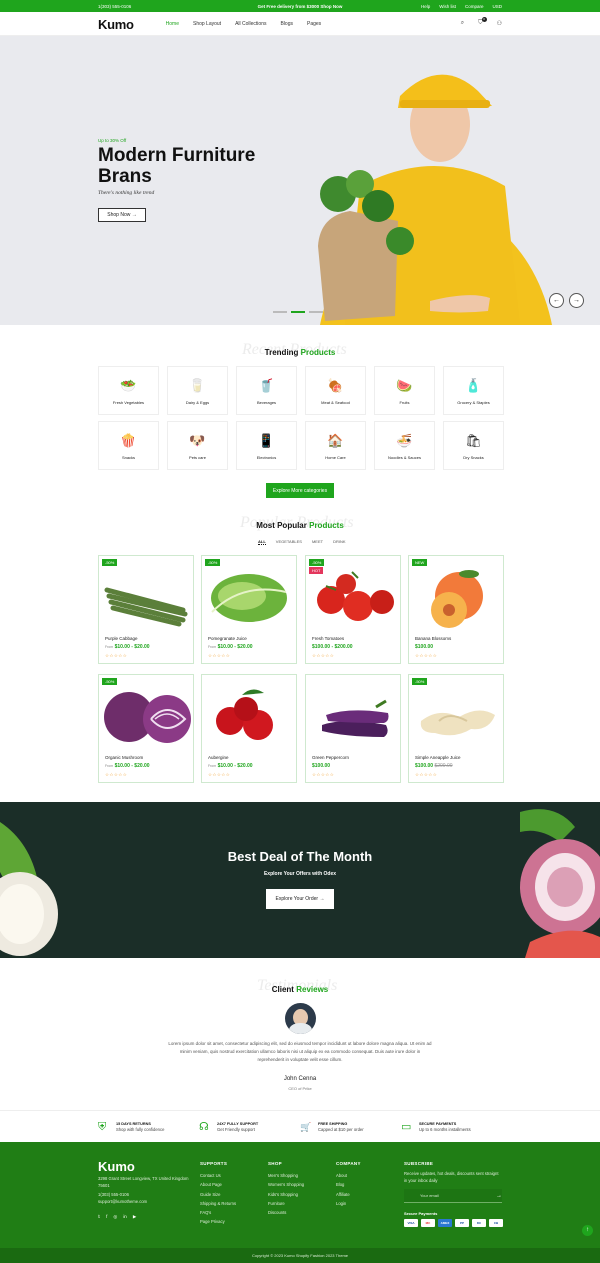 The height and width of the screenshot is (1263, 600). What do you see at coordinates (348, 1194) in the screenshot?
I see `footer-link: Affiliate` at bounding box center [348, 1194].